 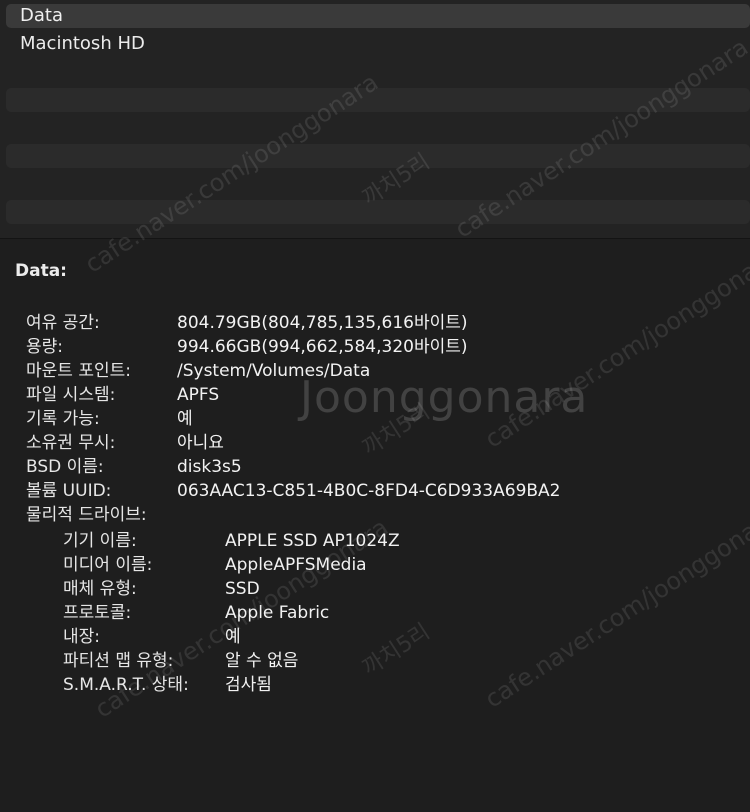 What do you see at coordinates (45, 347) in the screenshot?
I see `property-label: 용량:` at bounding box center [45, 347].